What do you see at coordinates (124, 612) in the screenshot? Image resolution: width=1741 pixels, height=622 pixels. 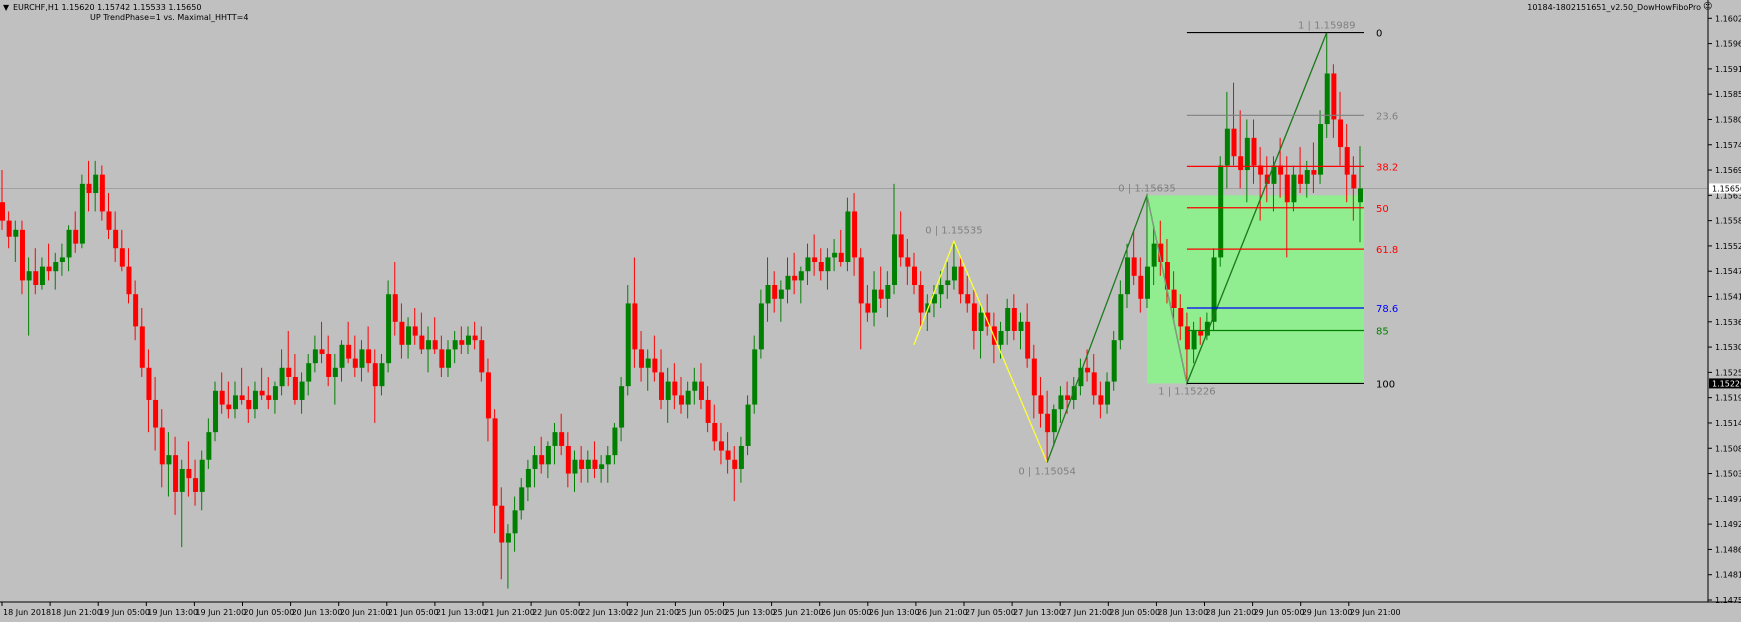 I see `x-tick-label: 19 Jun 05:00` at bounding box center [124, 612].